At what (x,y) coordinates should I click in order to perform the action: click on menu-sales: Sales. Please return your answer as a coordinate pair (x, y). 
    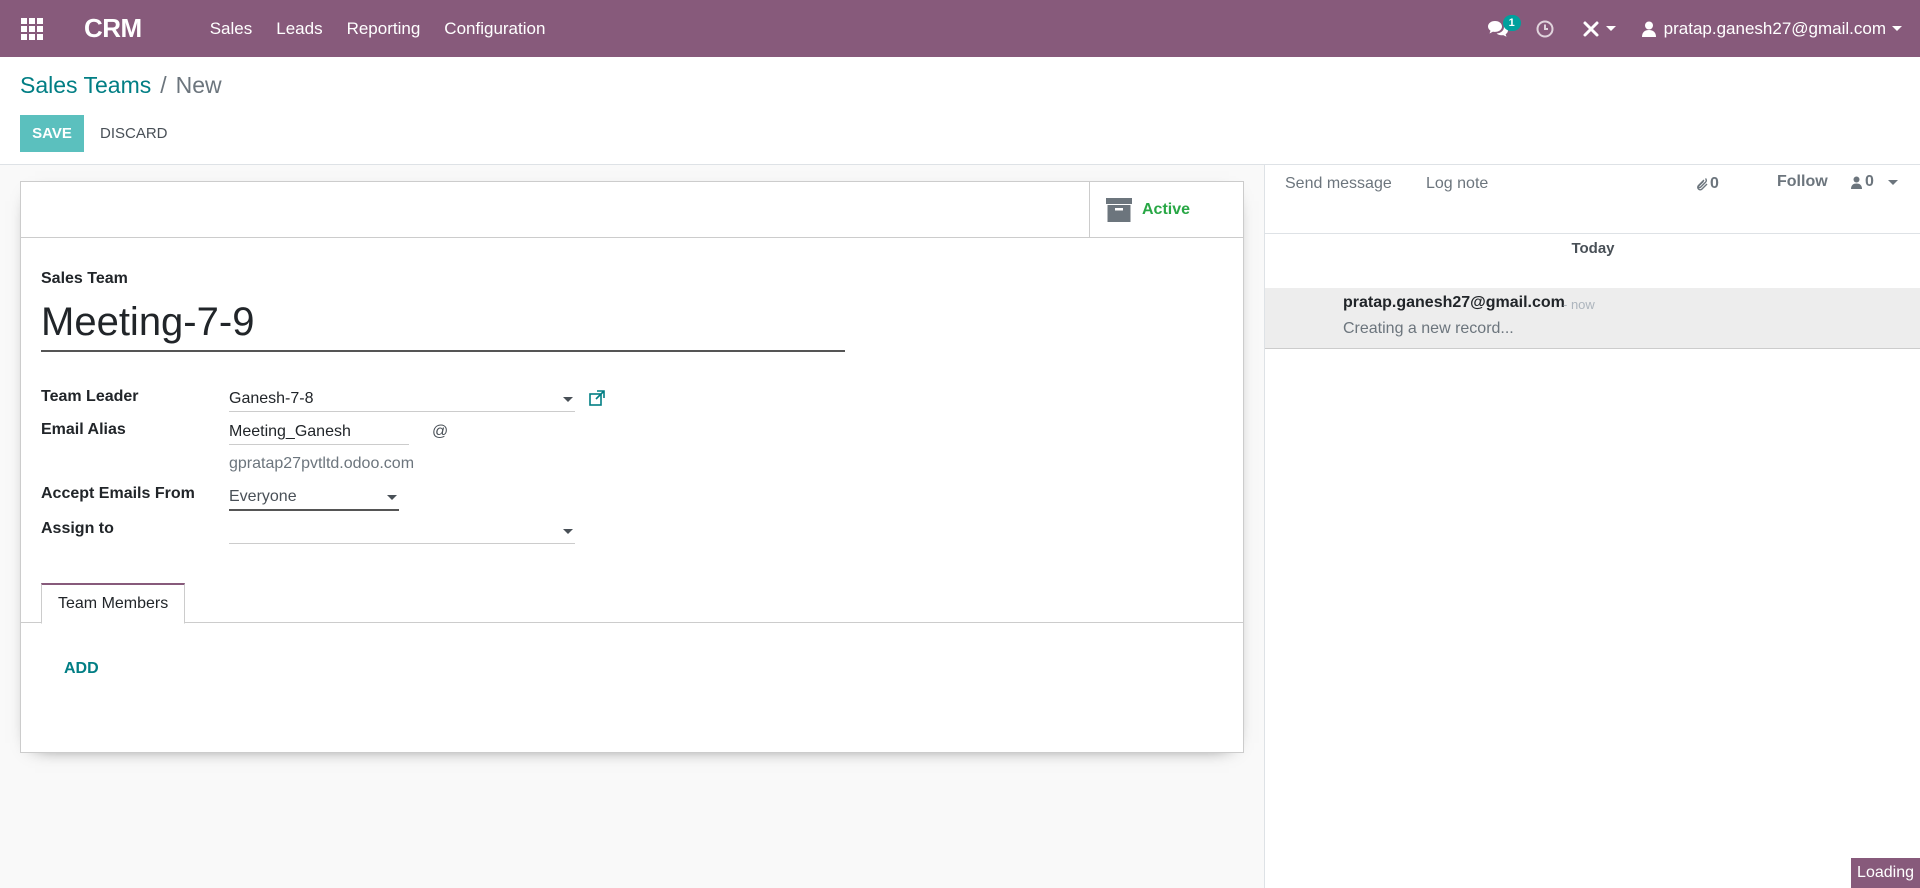
    Looking at the image, I should click on (231, 28).